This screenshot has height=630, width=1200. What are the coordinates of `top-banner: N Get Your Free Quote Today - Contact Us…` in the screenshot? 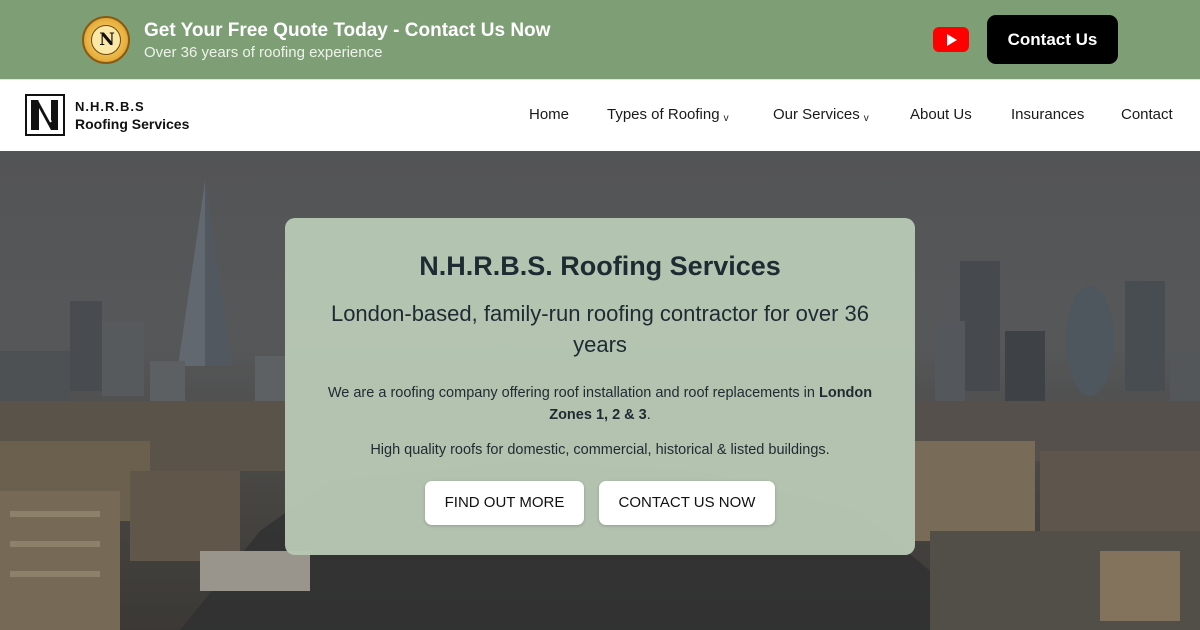 It's located at (600, 39).